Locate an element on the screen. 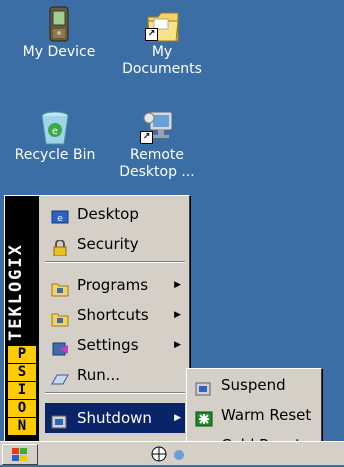  brand-strip: TEKLOGIX P S I O N is located at coordinates (22, 318).